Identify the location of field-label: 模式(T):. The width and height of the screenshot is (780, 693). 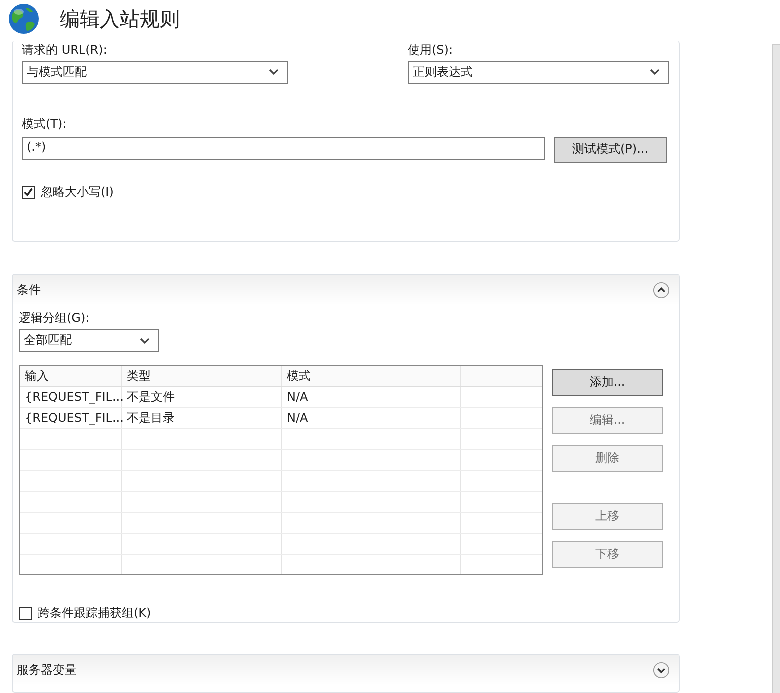
(45, 124).